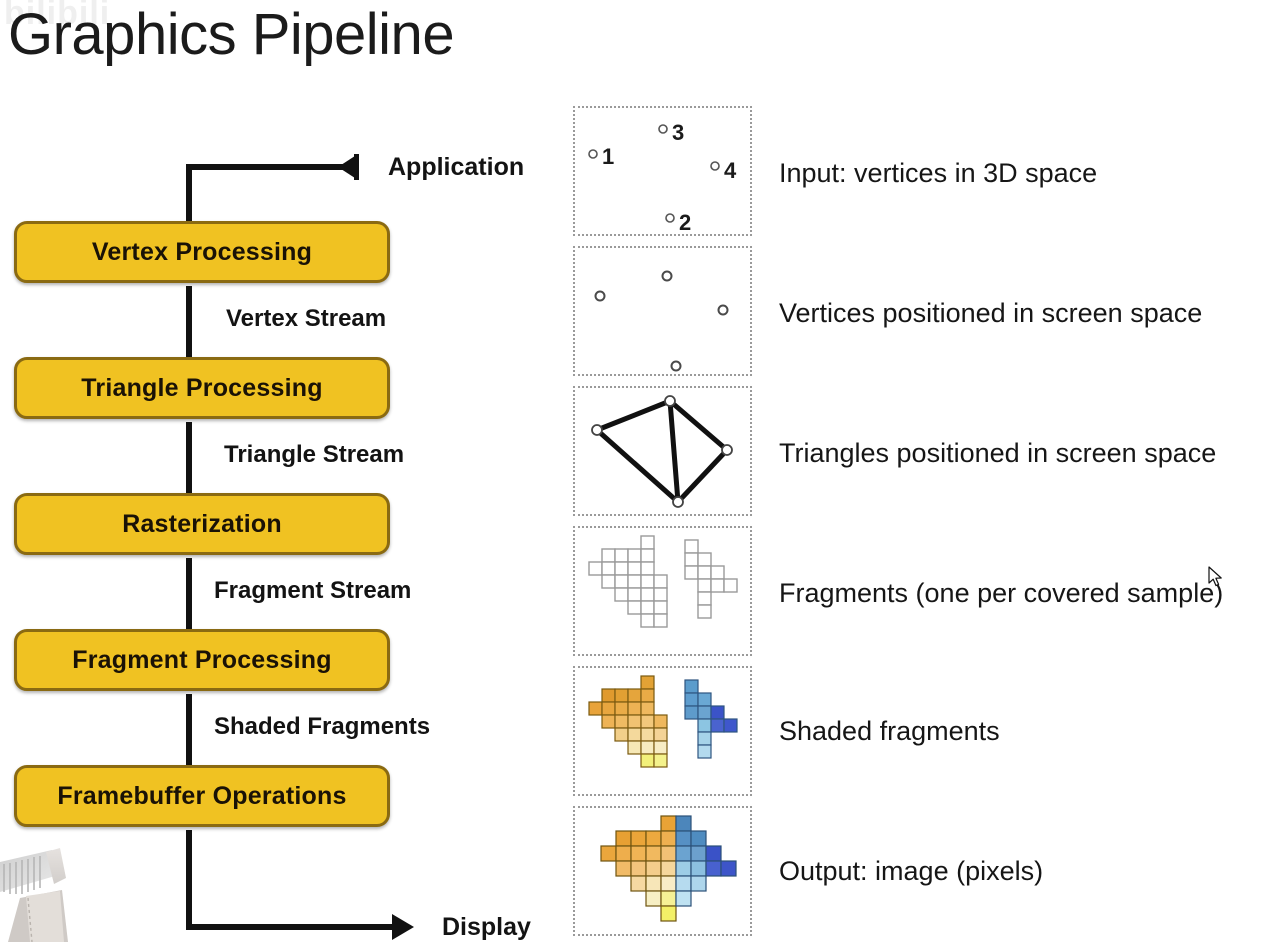 Image resolution: width=1268 pixels, height=942 pixels. I want to click on stage-label: Rasterization, so click(202, 523).